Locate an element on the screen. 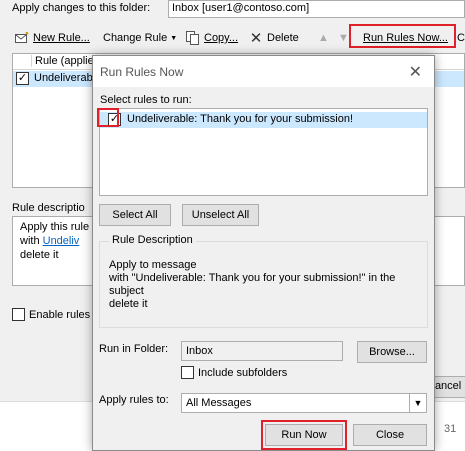 The image size is (465, 451). copy-icon is located at coordinates (193, 38).